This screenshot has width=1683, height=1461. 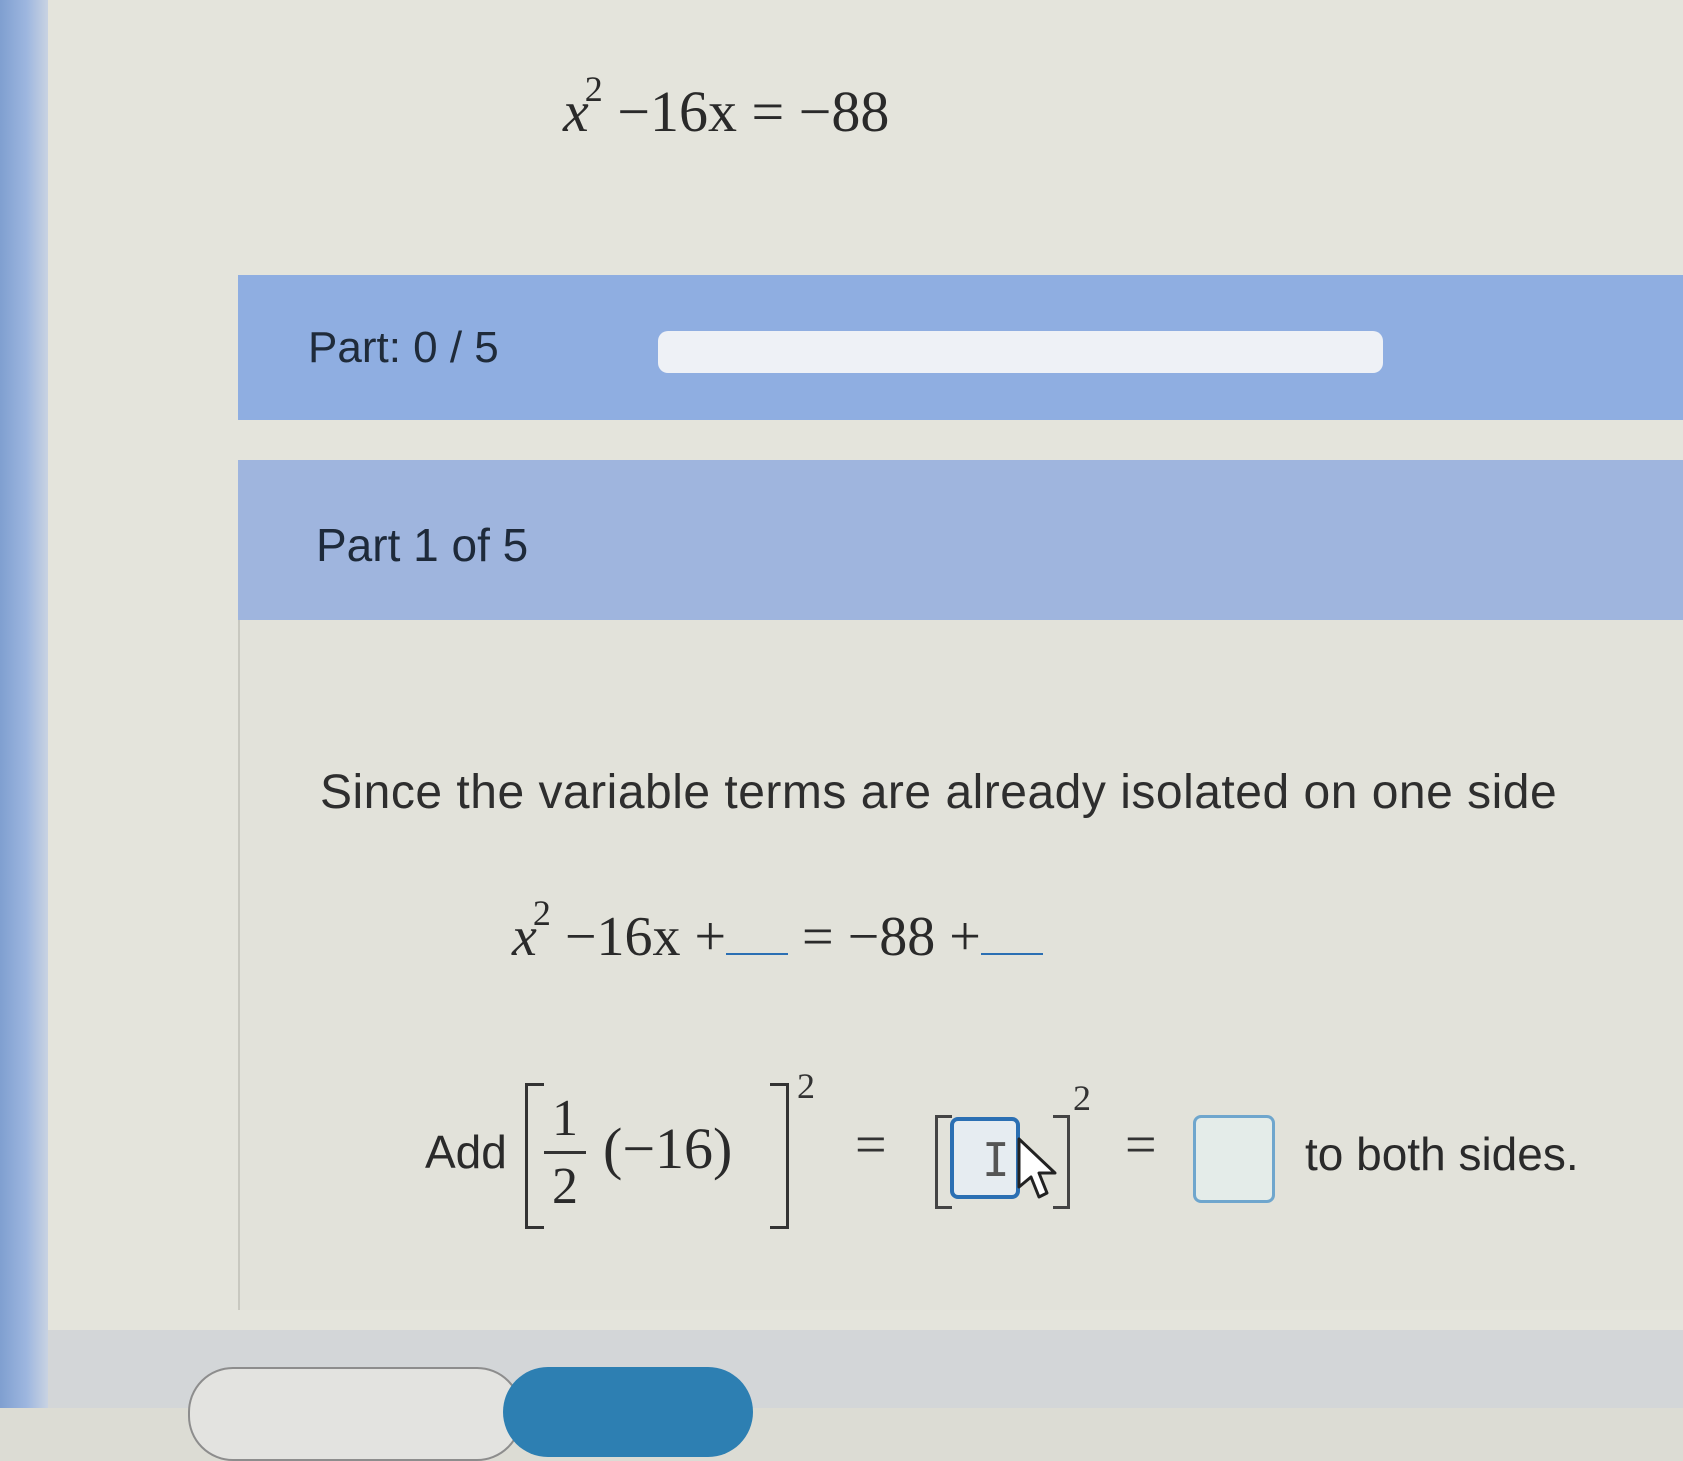 I want to click on completing-square-equation: x2 −16x + = −88 +, so click(x=777, y=931).